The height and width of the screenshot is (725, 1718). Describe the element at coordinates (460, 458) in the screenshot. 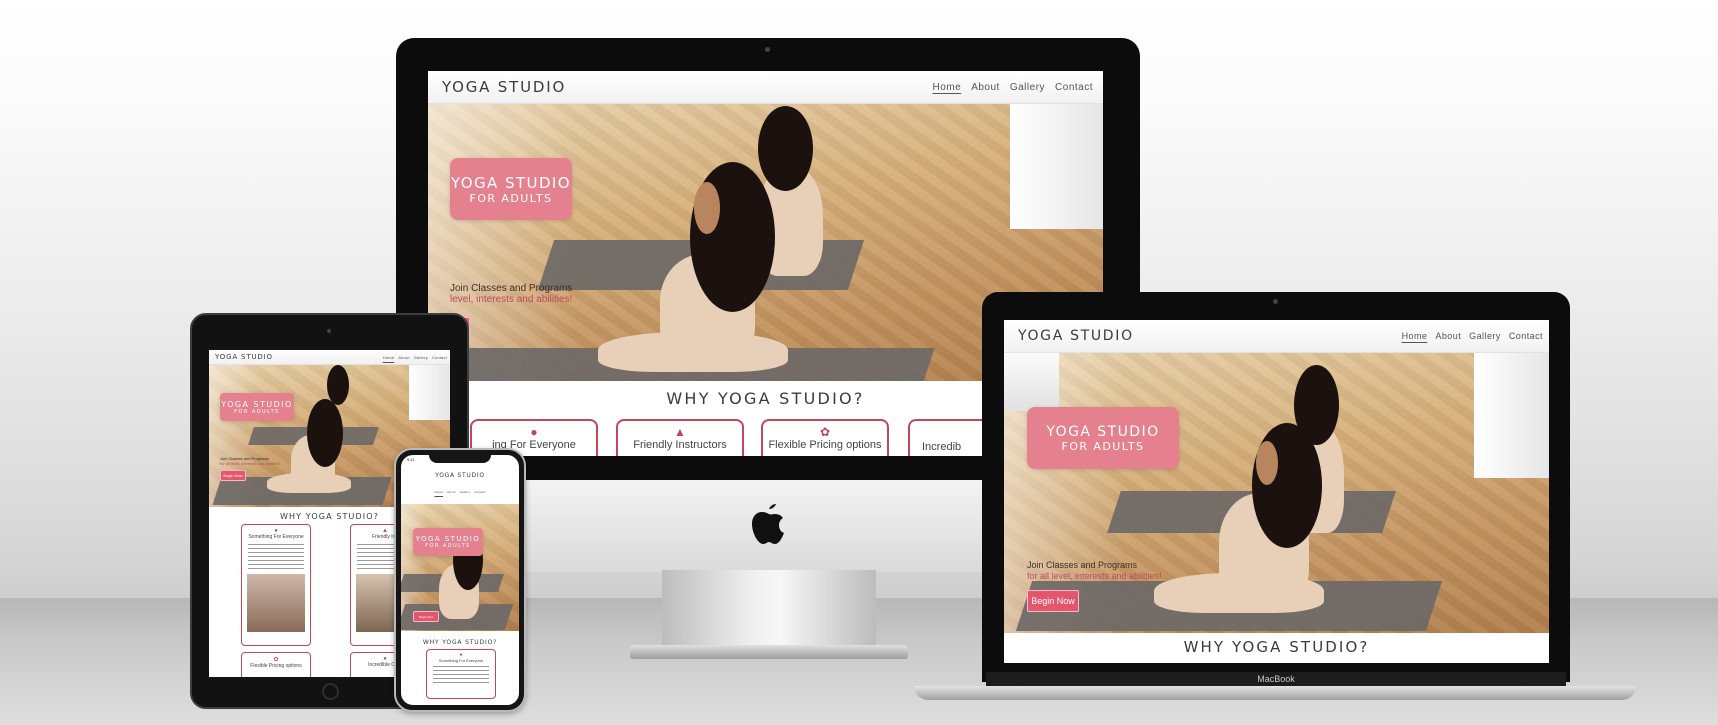

I see `phone-notch` at that location.